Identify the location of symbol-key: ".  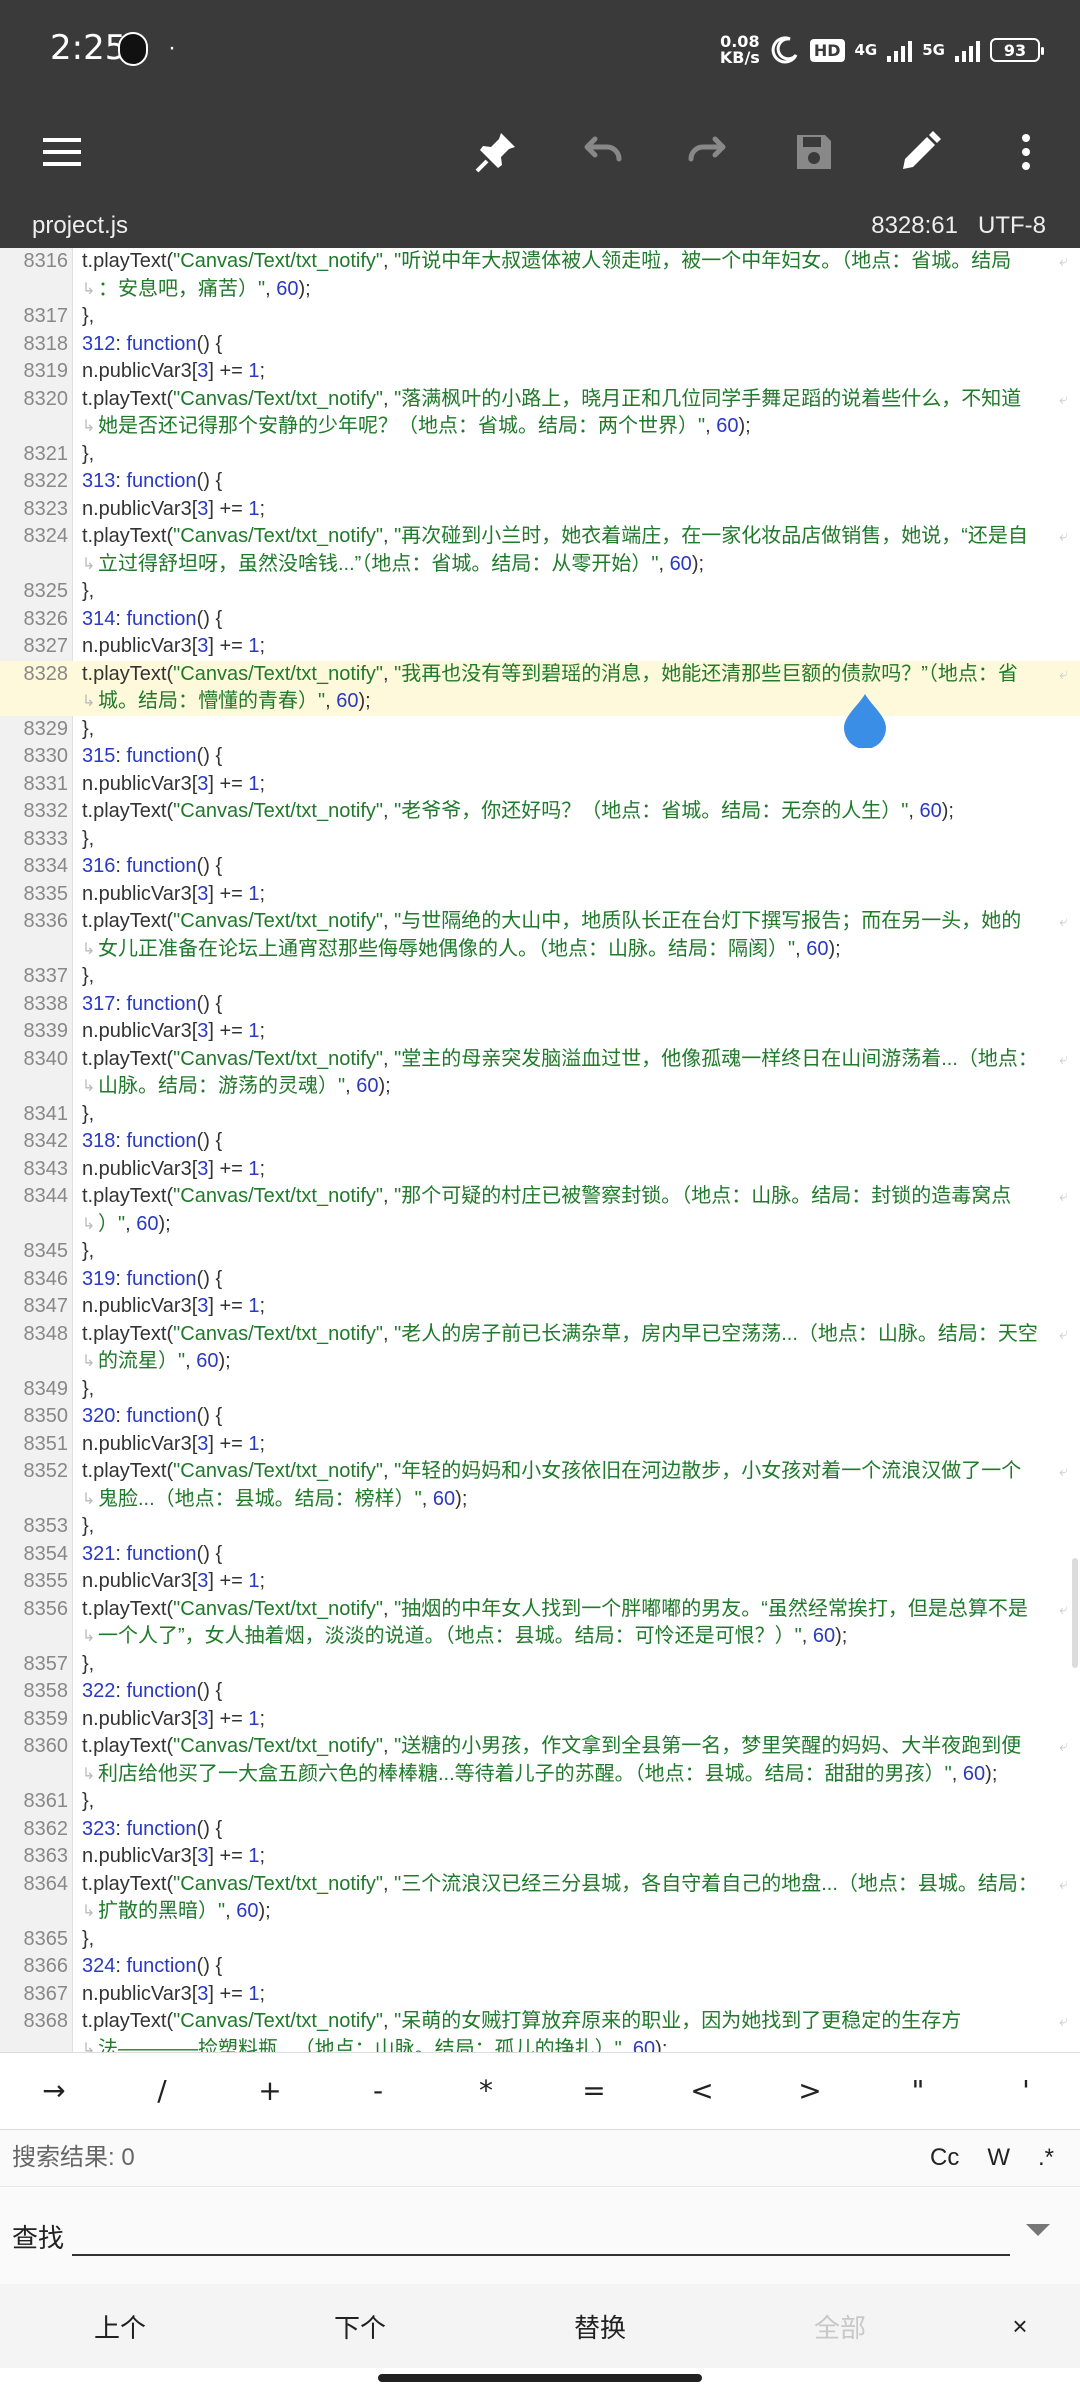
(918, 2091).